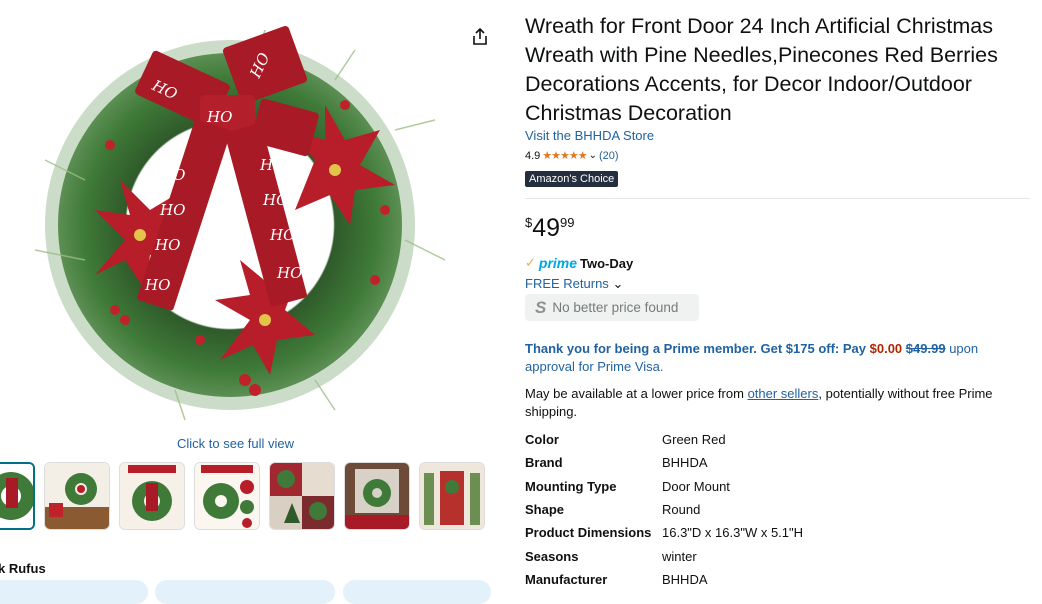  Describe the element at coordinates (615, 307) in the screenshot. I see `no-better-price-label: No better price found` at that location.